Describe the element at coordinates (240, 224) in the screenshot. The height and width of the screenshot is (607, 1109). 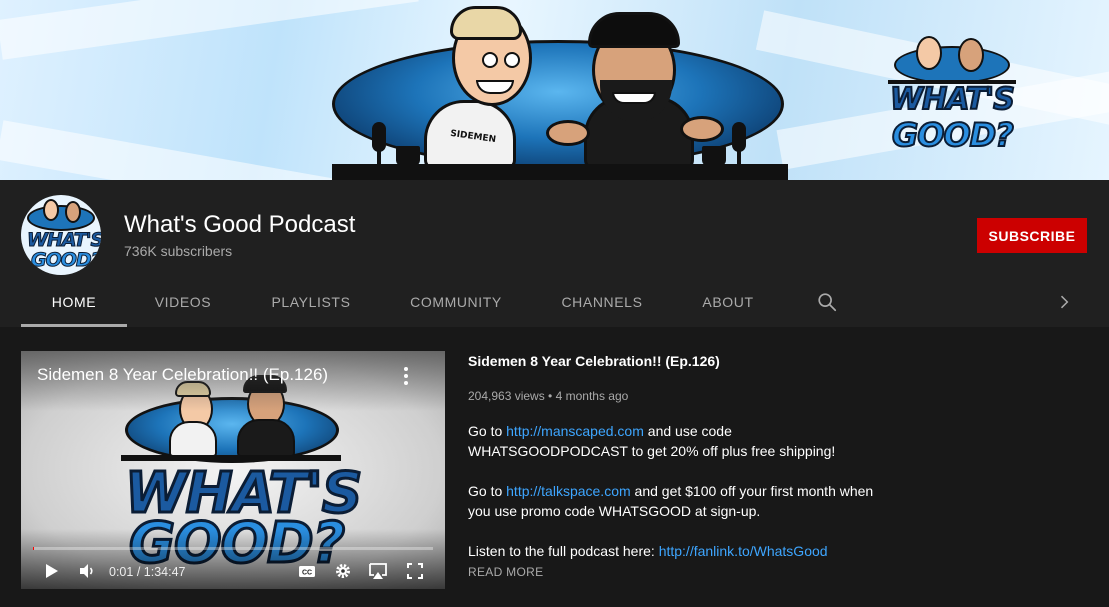
I see `channel-title: What's Good Podcast` at that location.